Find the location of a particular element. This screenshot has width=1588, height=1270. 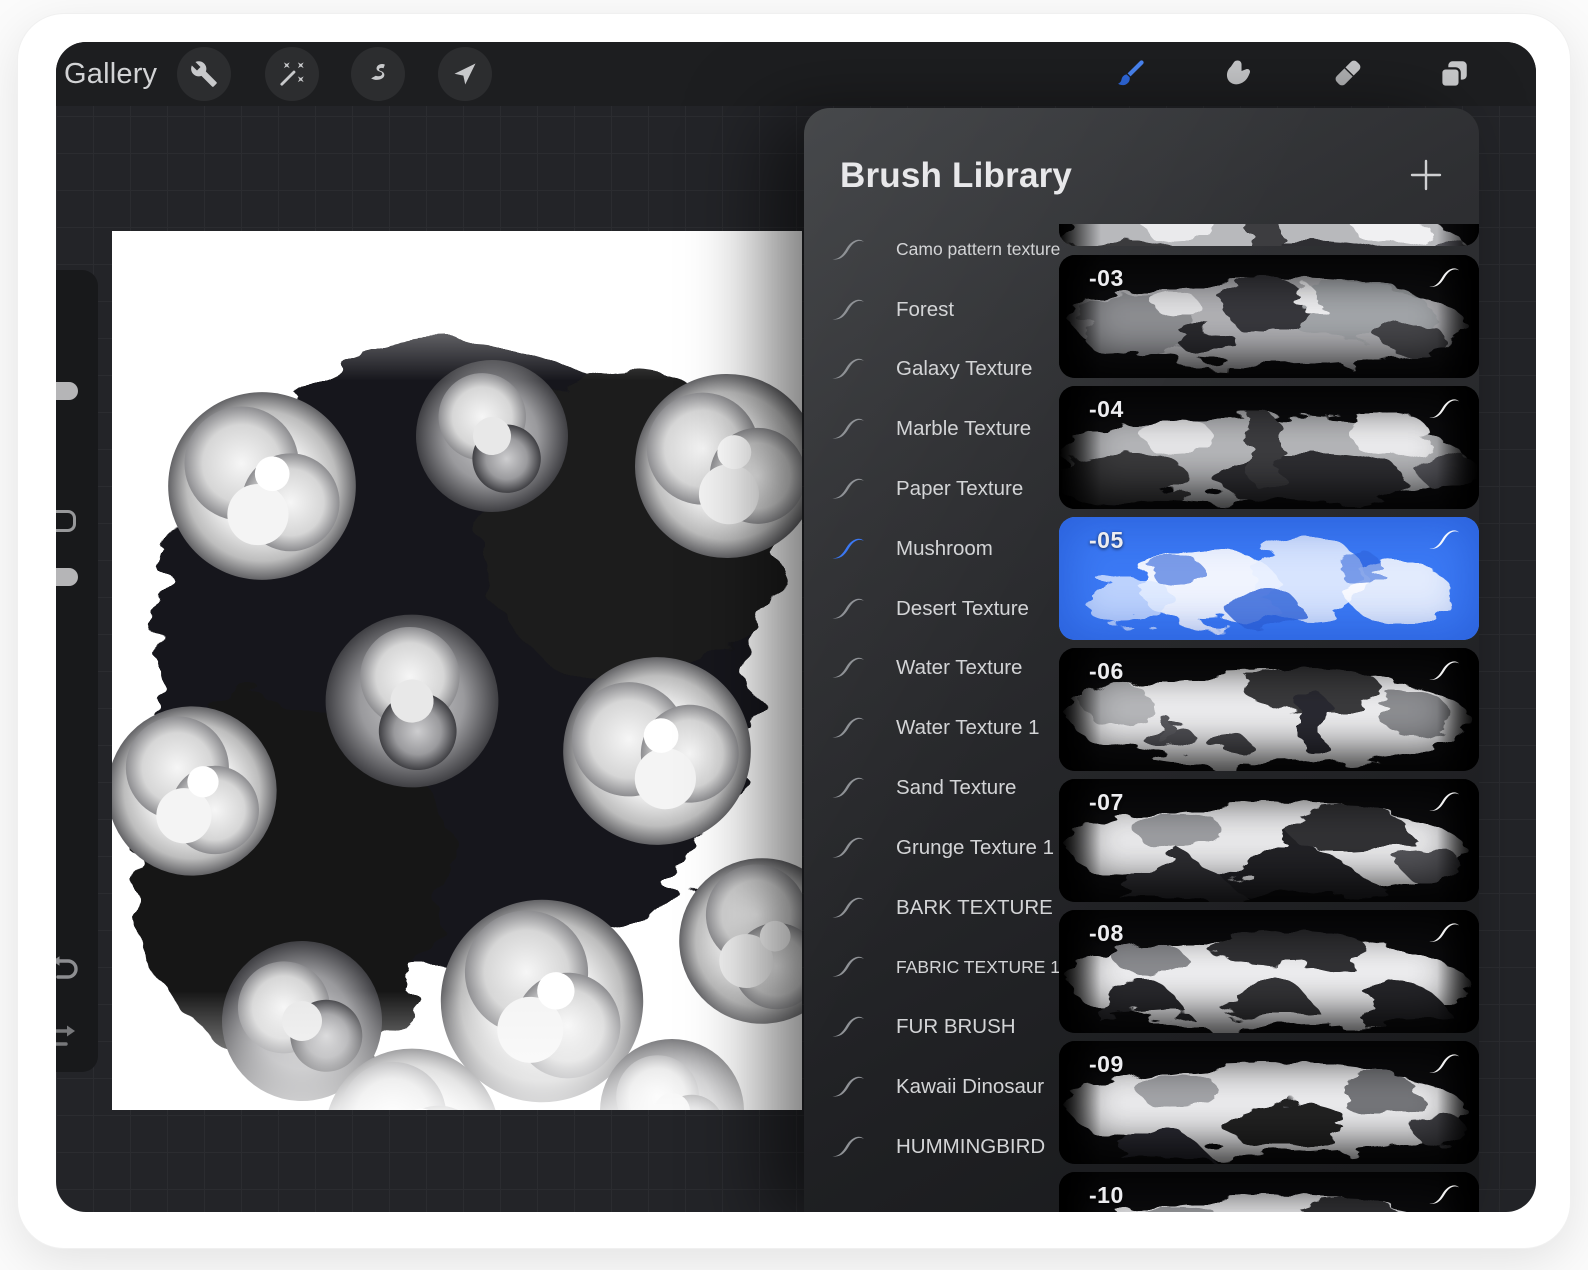

redo-icon is located at coordinates (69, 1037).